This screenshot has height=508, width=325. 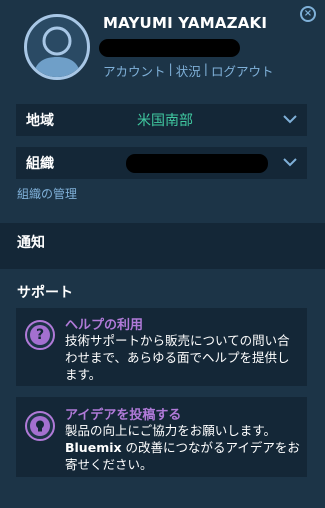 What do you see at coordinates (93, 447) in the screenshot?
I see `idea-body-product: Bluemix` at bounding box center [93, 447].